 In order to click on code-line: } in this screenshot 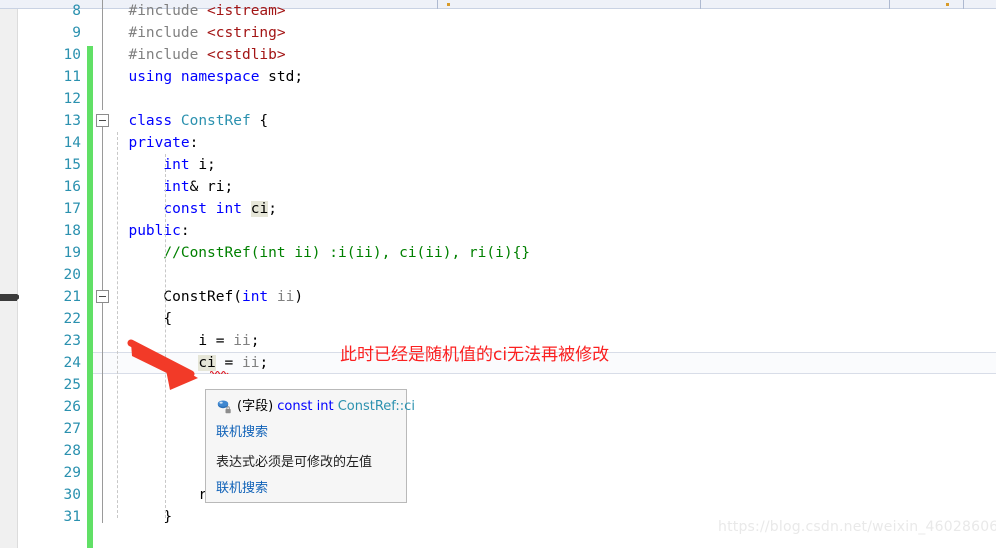, I will do `click(141, 517)`.